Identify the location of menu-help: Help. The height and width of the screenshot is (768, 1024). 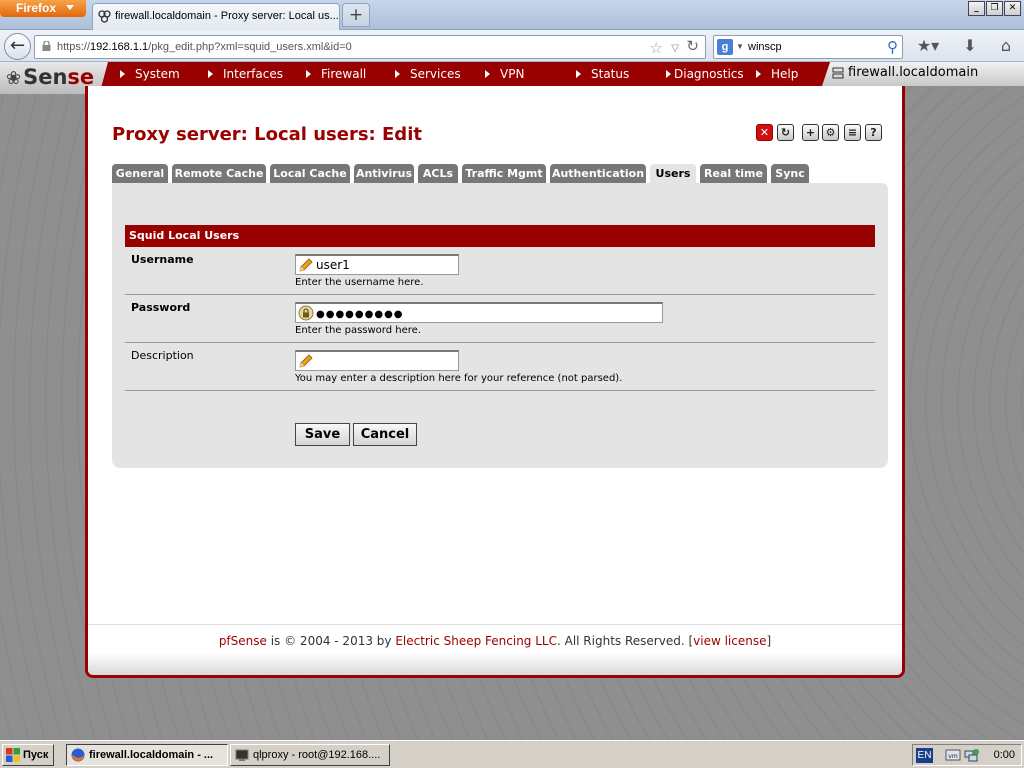
(777, 74).